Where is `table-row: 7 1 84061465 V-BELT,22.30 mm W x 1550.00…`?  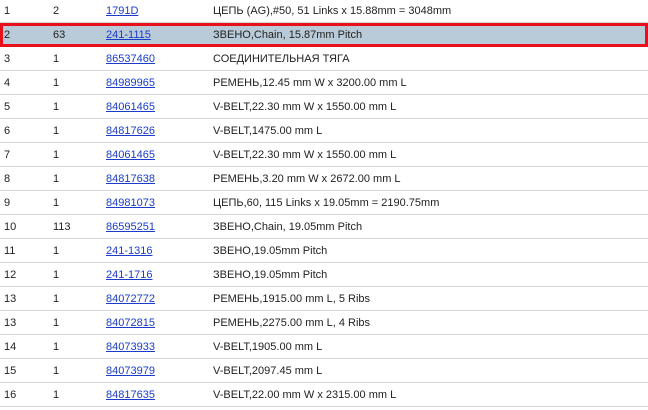
table-row: 7 1 84061465 V-BELT,22.30 mm W x 1550.00… is located at coordinates (324, 155).